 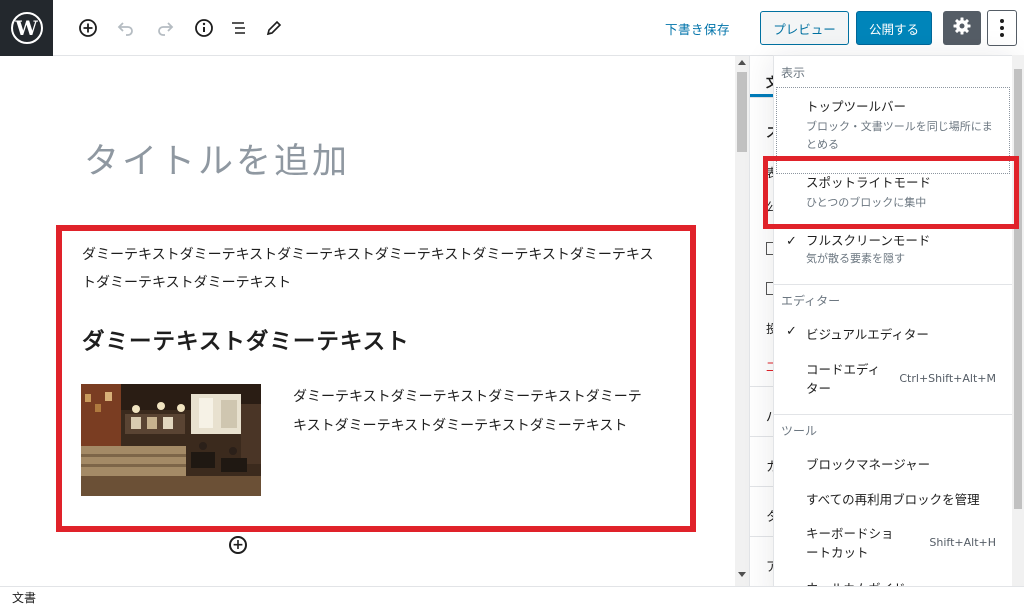 I want to click on keyboard-shortcut: Shift+Alt+H, so click(x=962, y=542).